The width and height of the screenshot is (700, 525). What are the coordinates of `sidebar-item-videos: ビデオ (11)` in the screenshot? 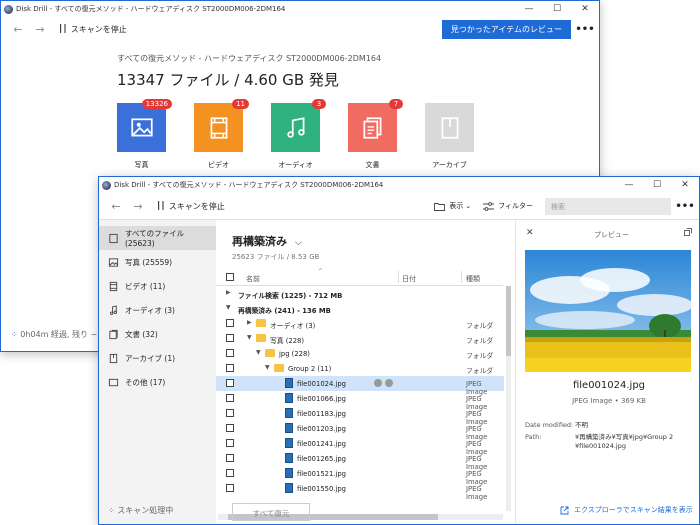 It's located at (157, 286).